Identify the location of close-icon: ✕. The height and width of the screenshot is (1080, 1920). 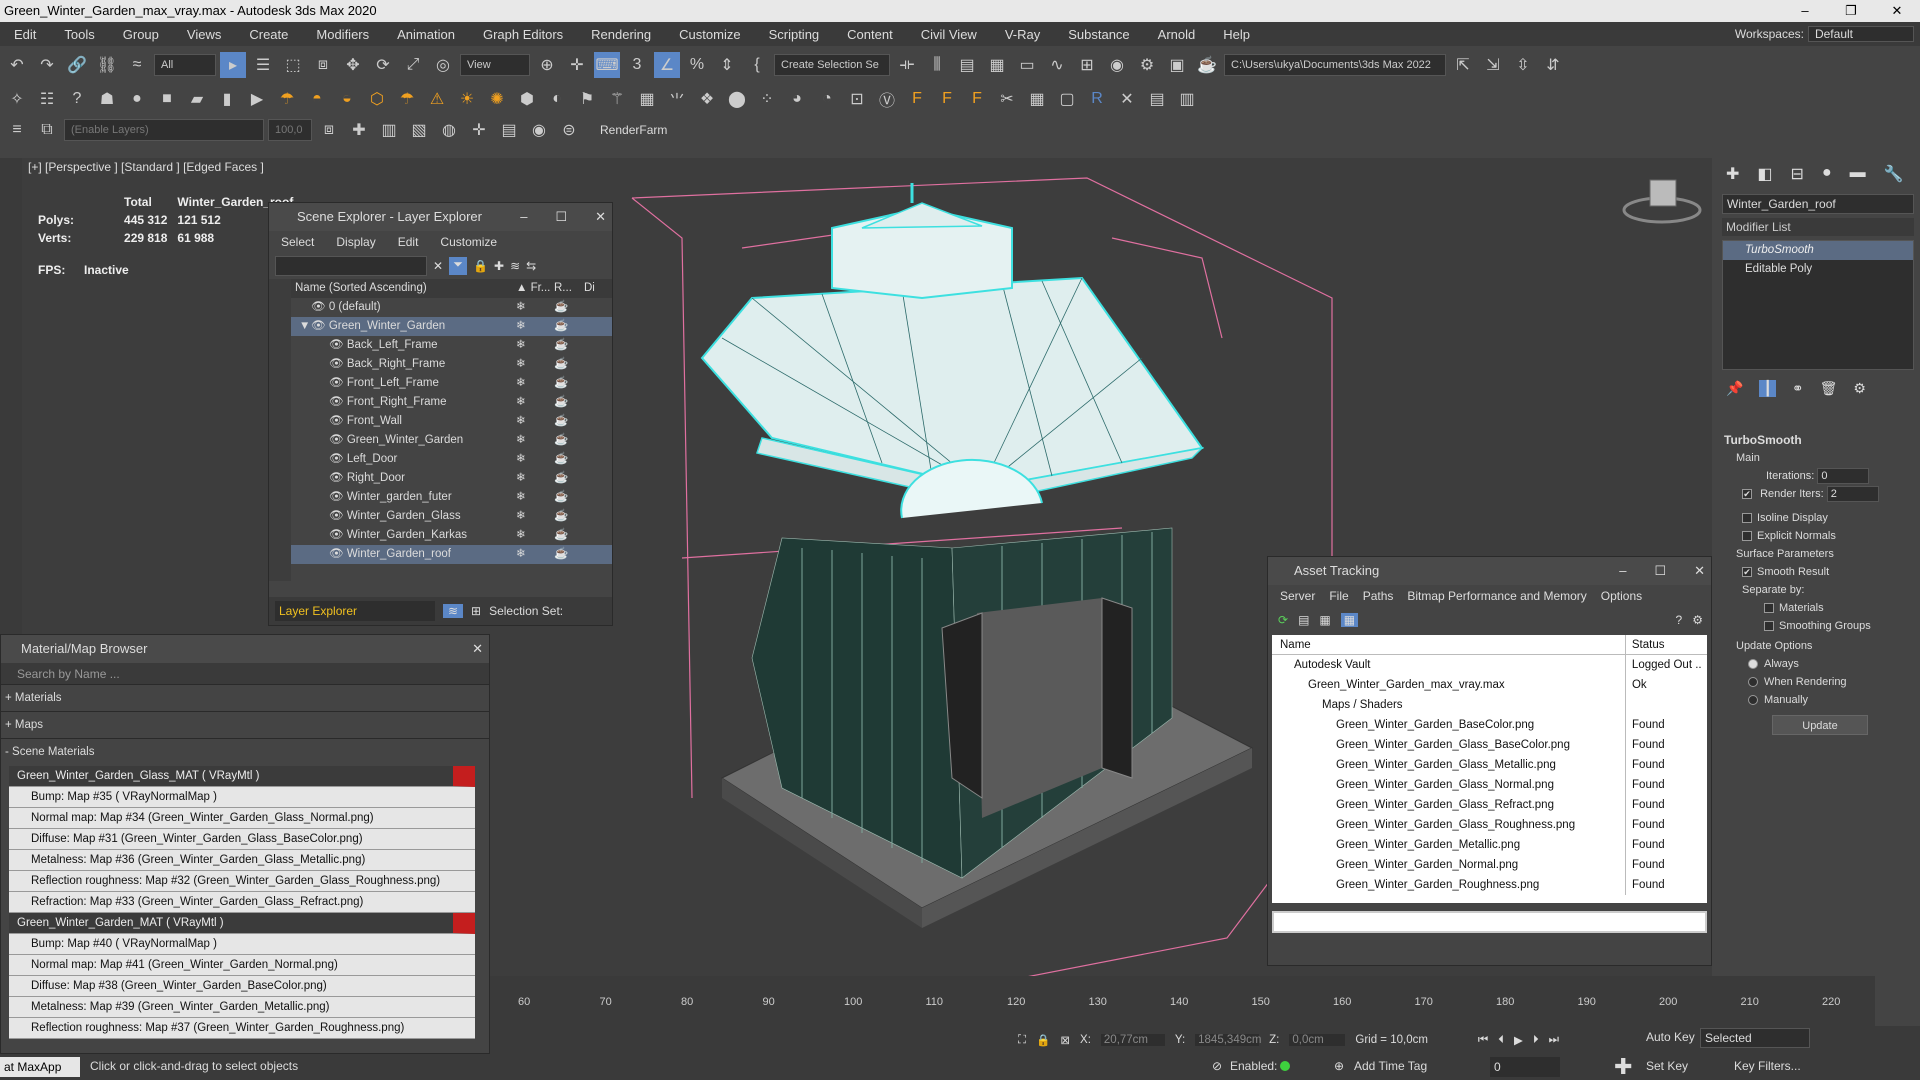
(600, 217).